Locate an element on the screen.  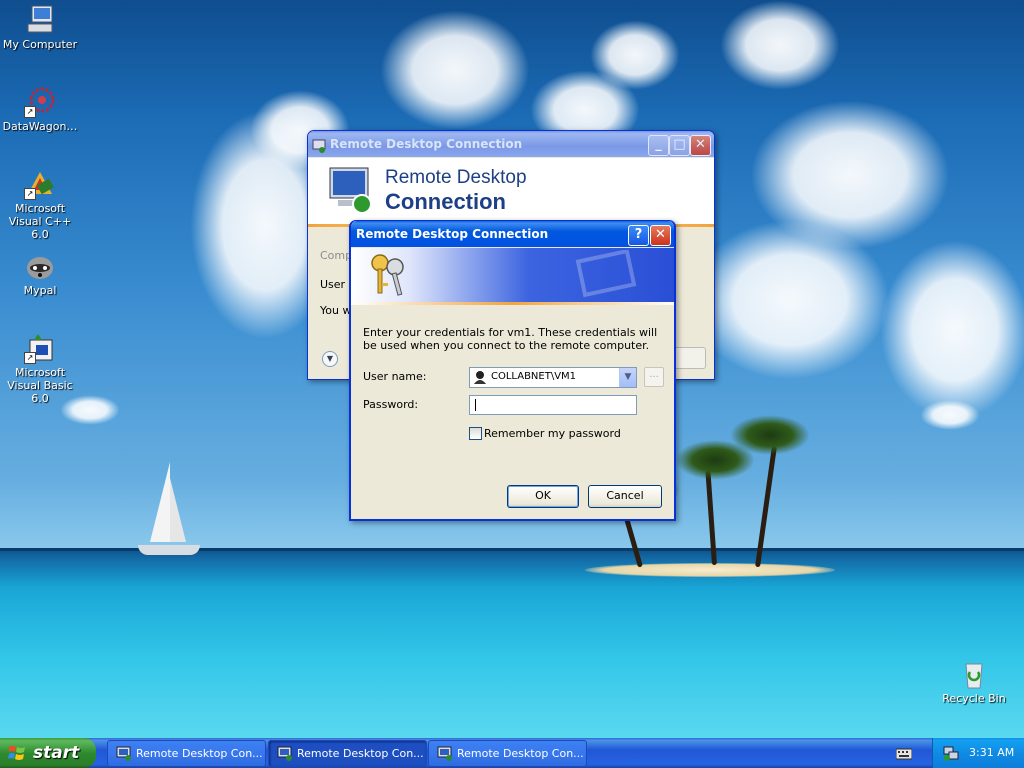
datawagon-icon: ↗ is located at coordinates (40, 102).